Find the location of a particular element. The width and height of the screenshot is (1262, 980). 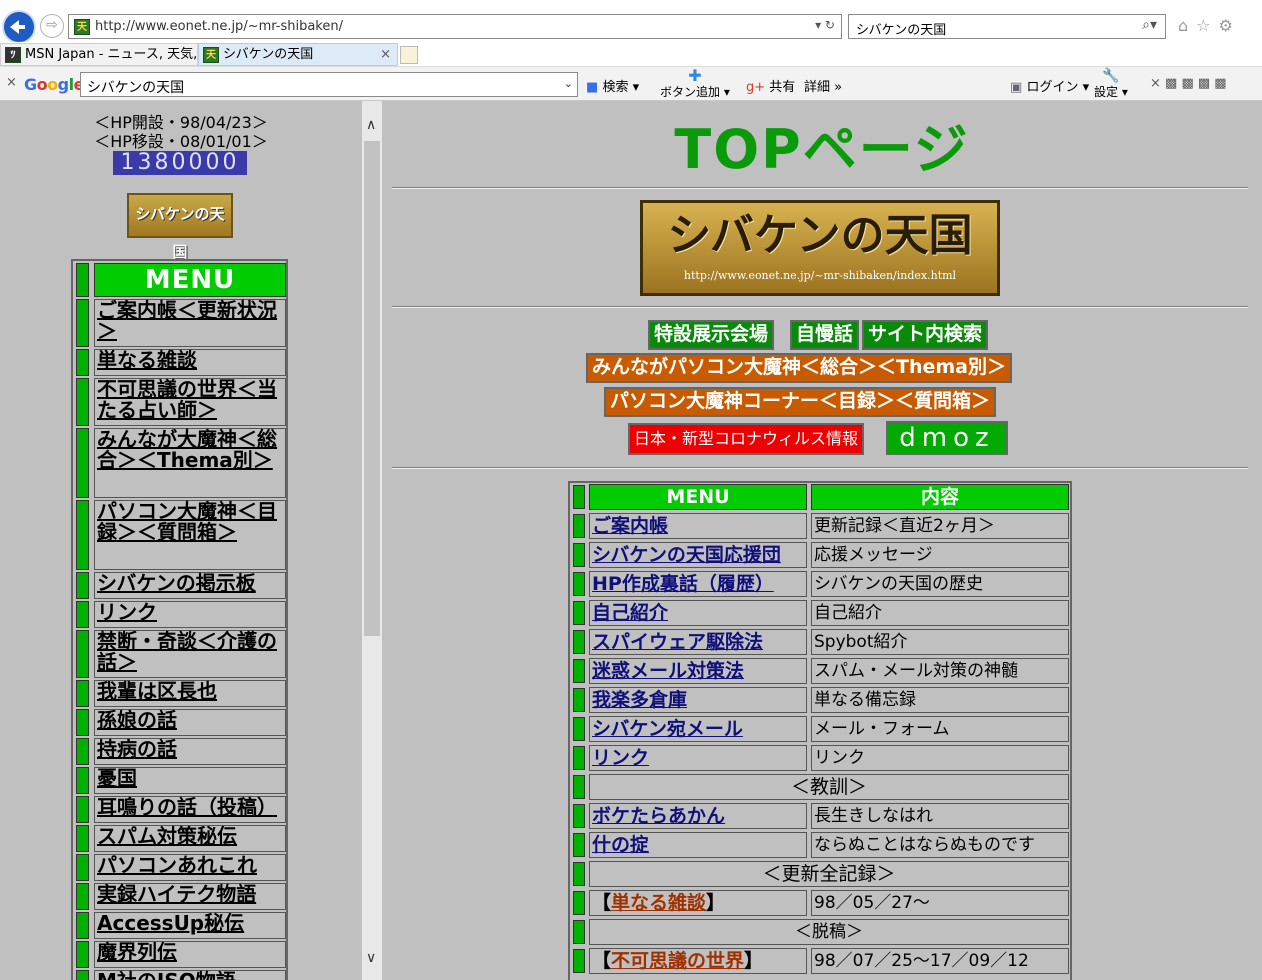

row-link: 迷惑メール対策法 is located at coordinates (668, 671).